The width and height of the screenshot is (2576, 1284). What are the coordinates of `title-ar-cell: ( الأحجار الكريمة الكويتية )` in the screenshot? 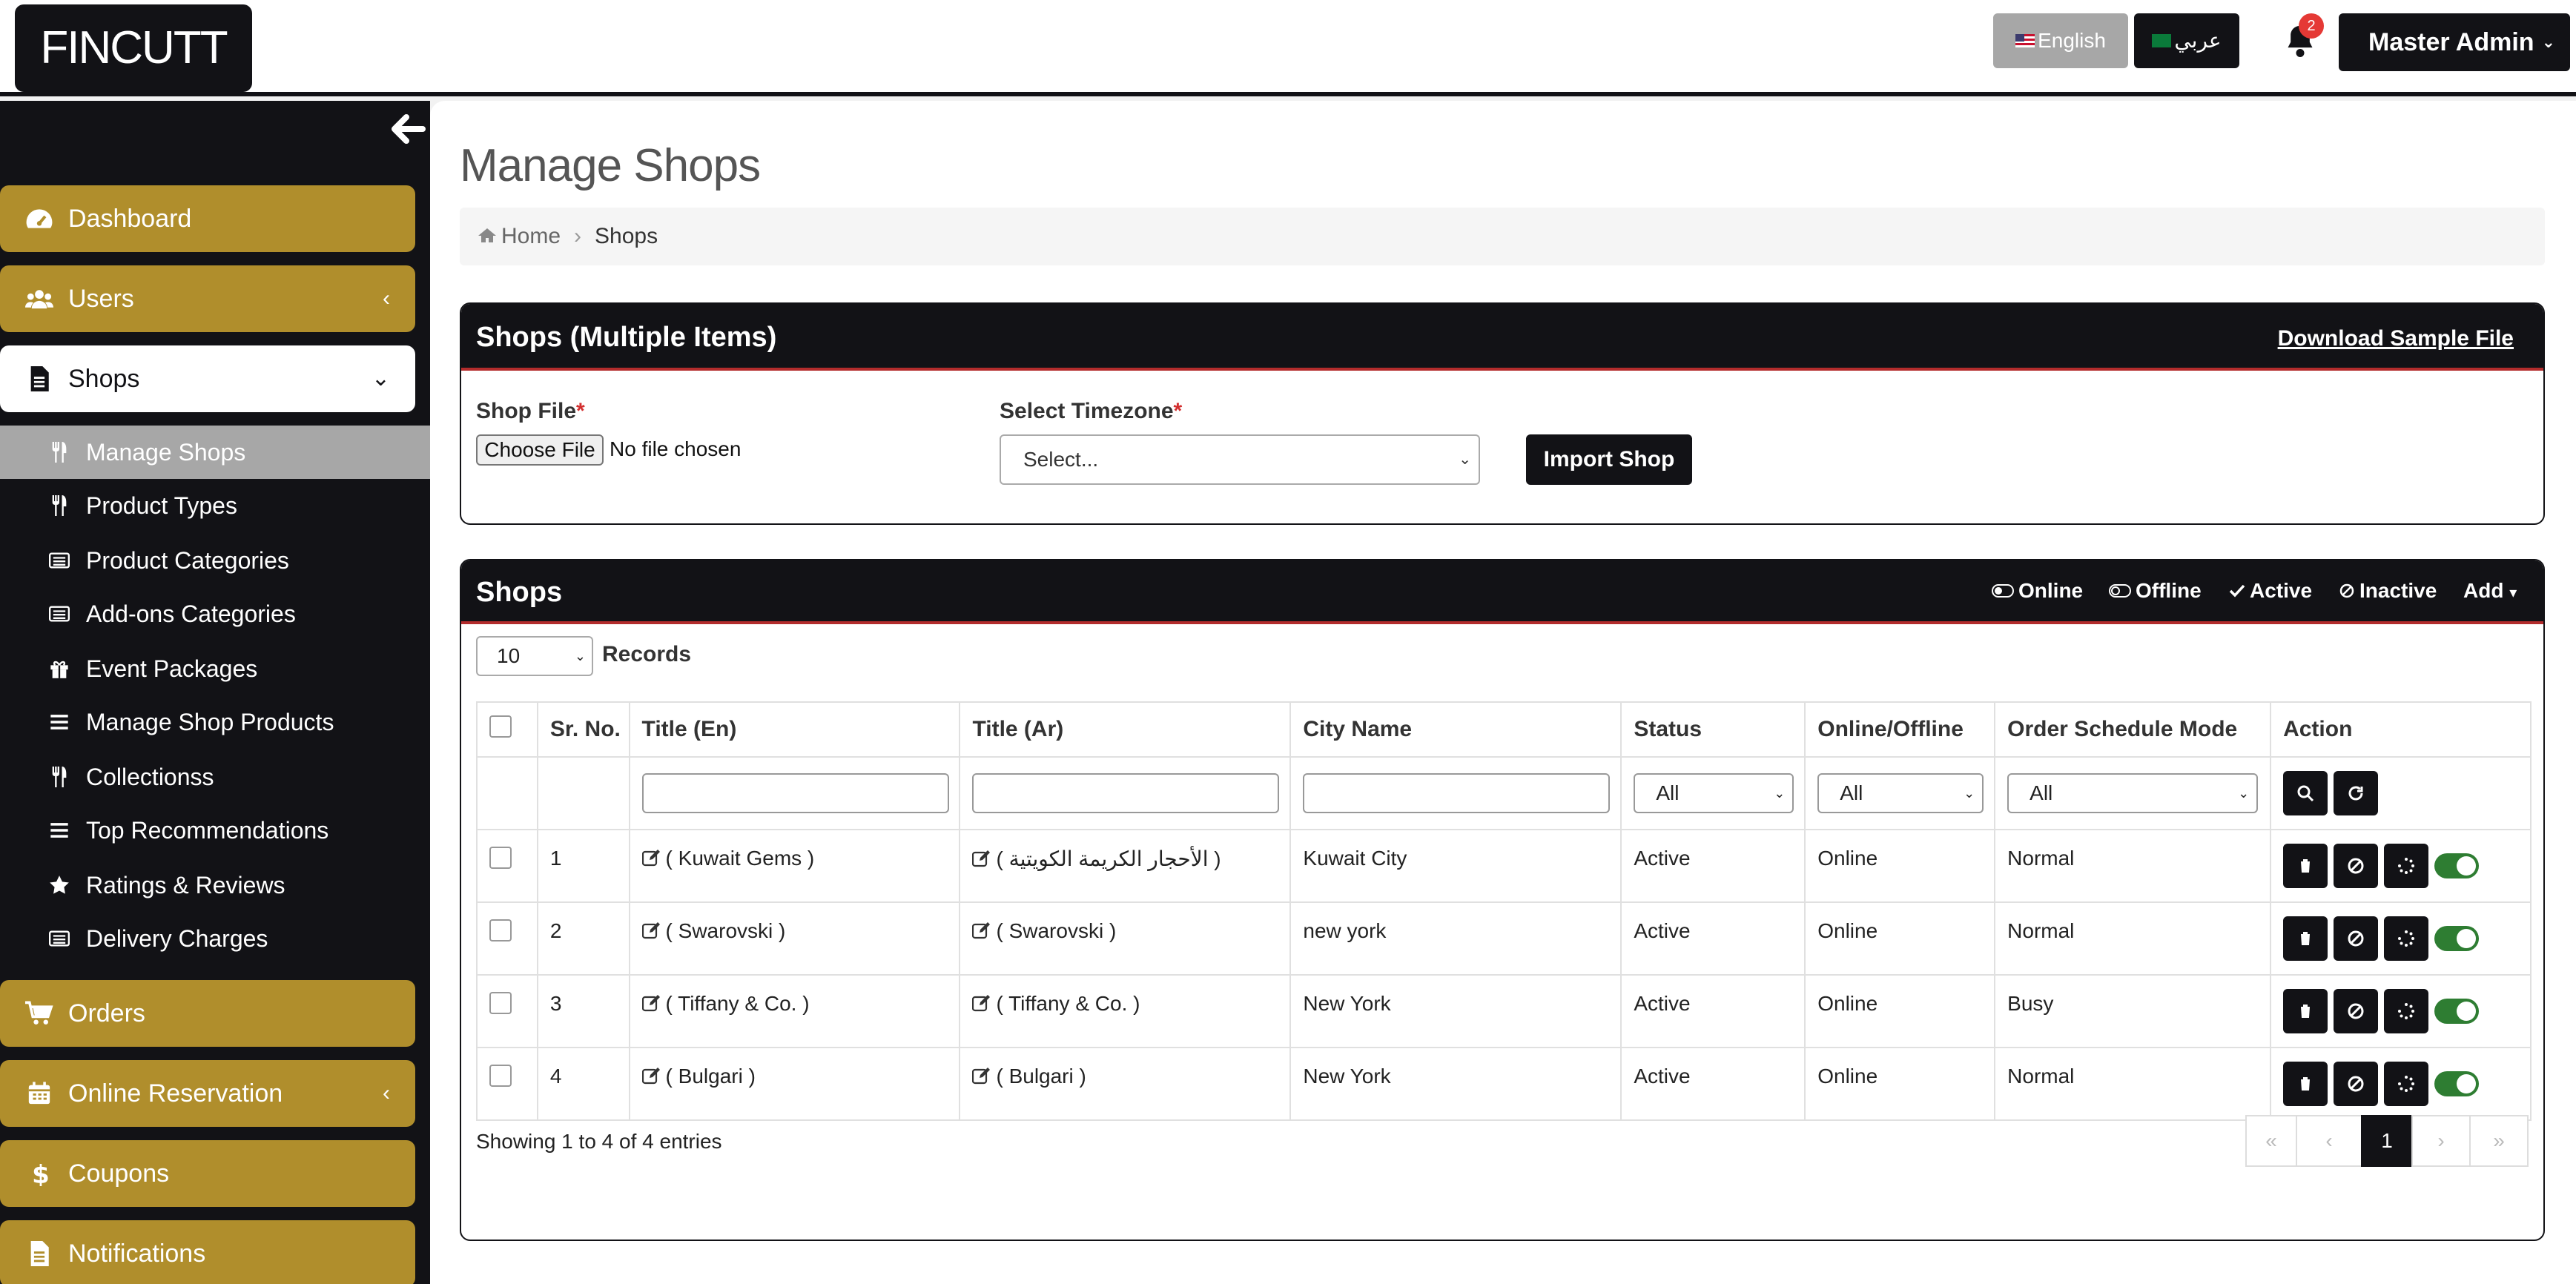 It's located at (1125, 866).